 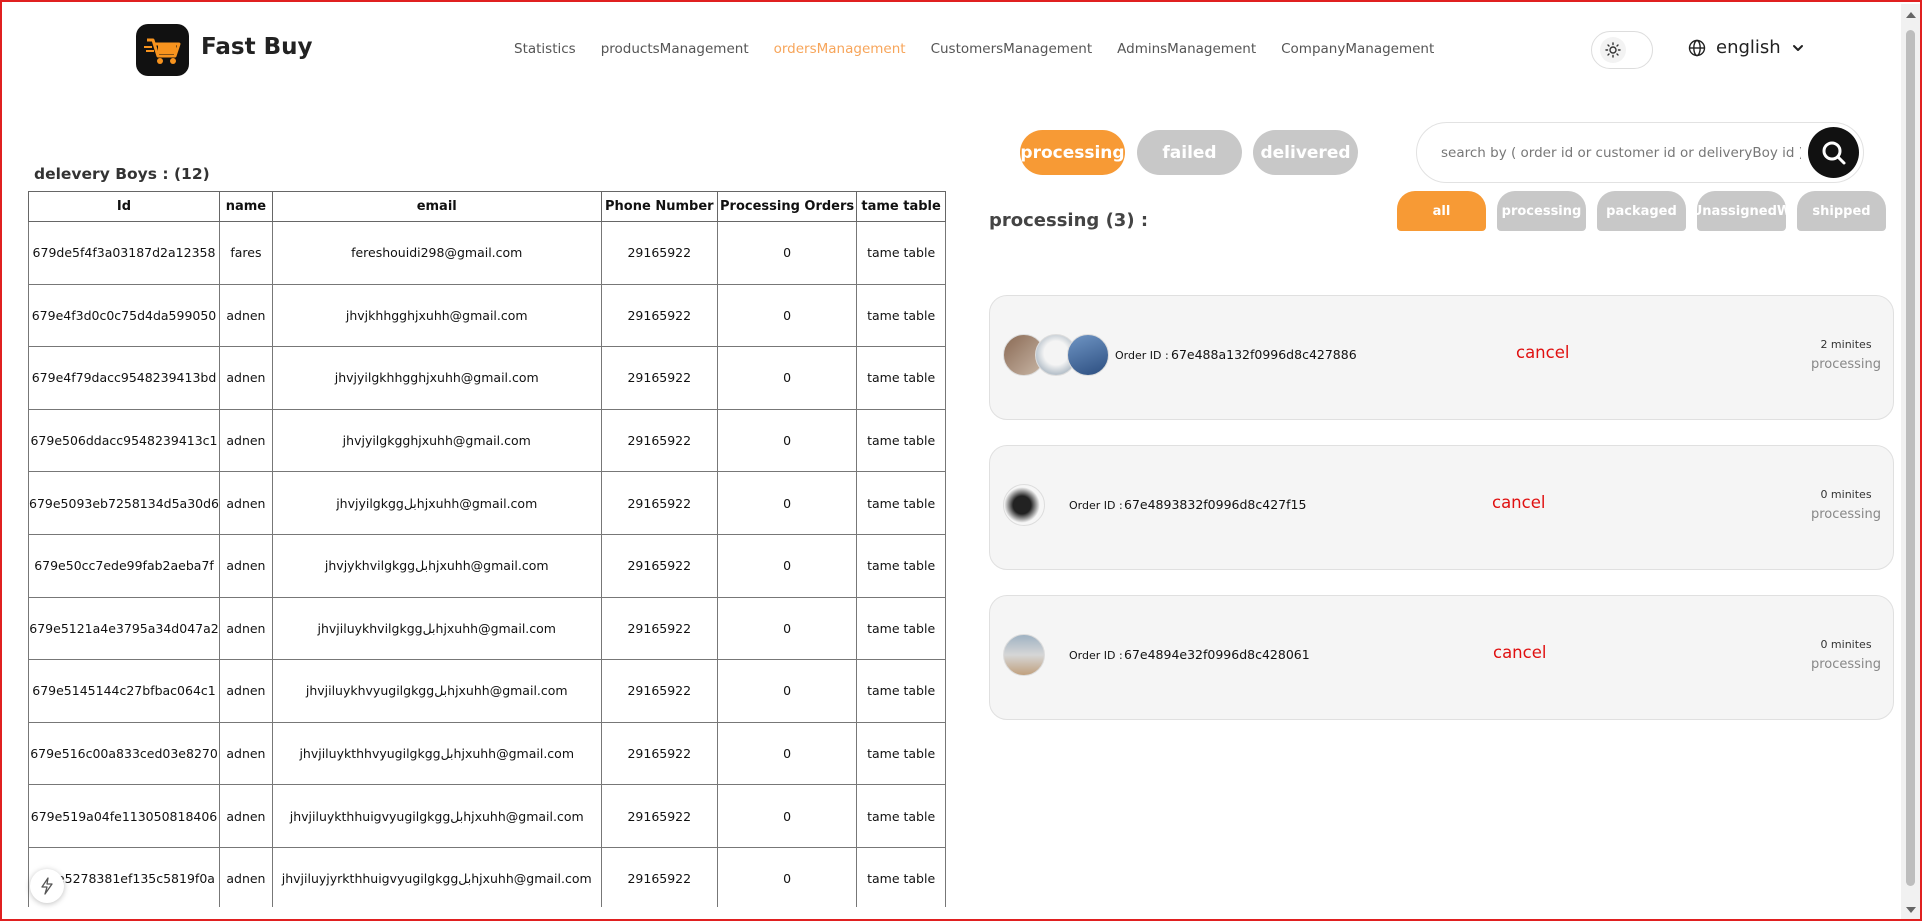 I want to click on scroll-down-icon, so click(x=1911, y=910).